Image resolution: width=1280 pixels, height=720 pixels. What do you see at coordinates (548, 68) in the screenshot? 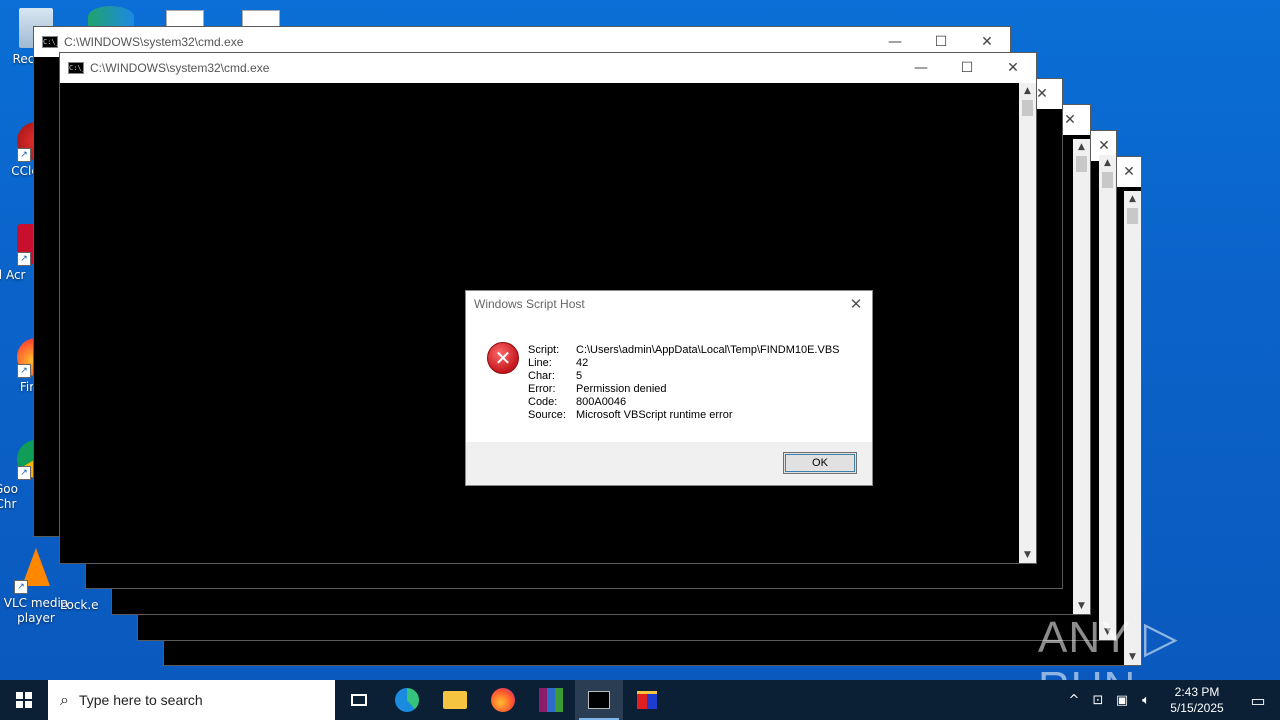
I see `cmd-titlebar: C:\_ C:\WINDOWS\system32\cmd.exe — ☐ ✕` at bounding box center [548, 68].